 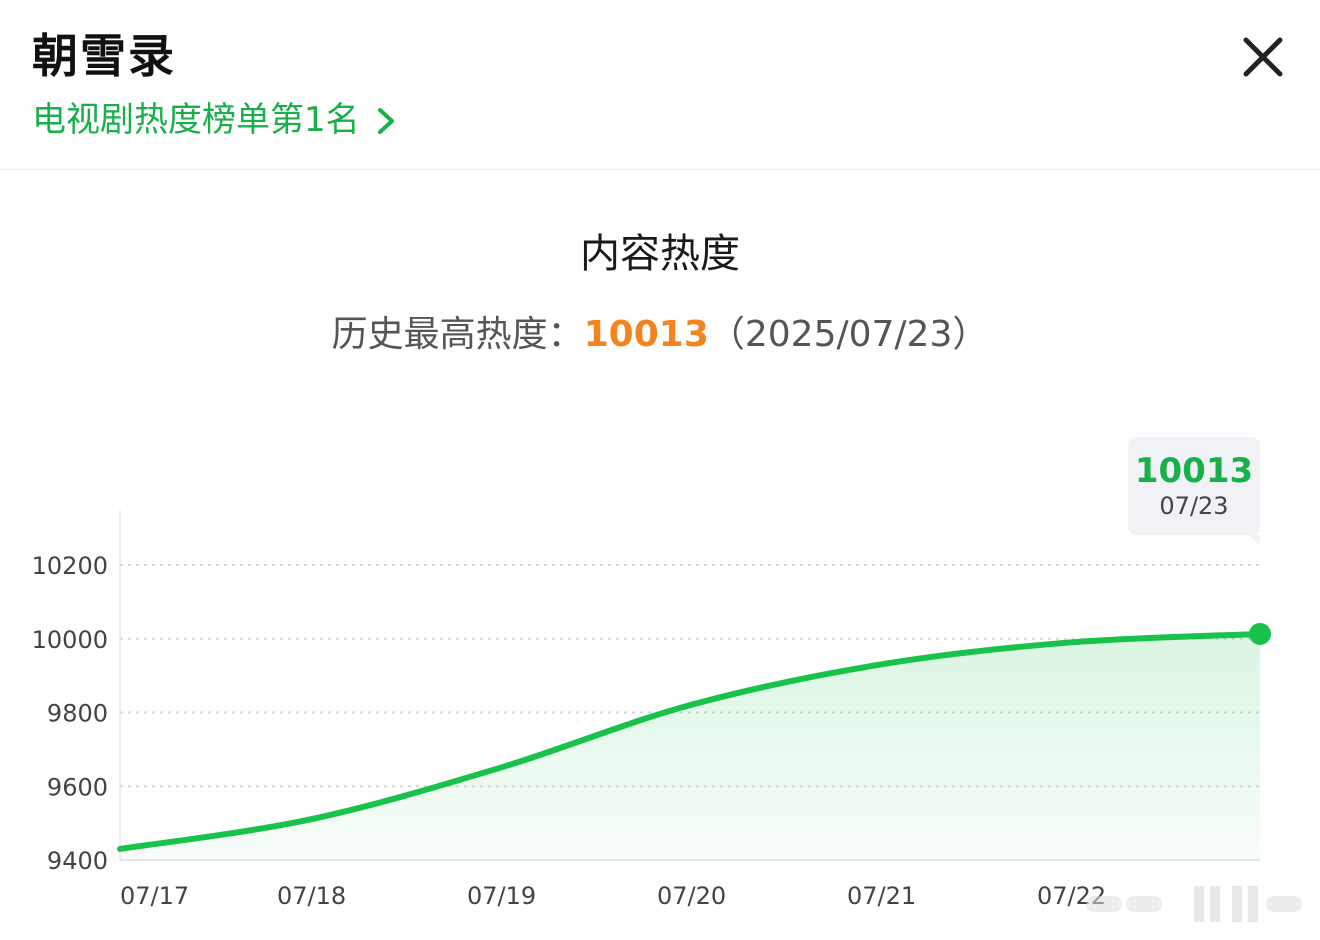 What do you see at coordinates (386, 120) in the screenshot?
I see `chevron-right-icon` at bounding box center [386, 120].